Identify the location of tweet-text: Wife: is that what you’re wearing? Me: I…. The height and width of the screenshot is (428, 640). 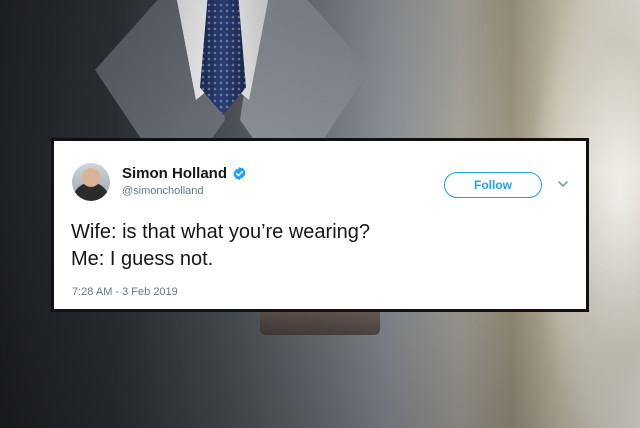
(321, 246).